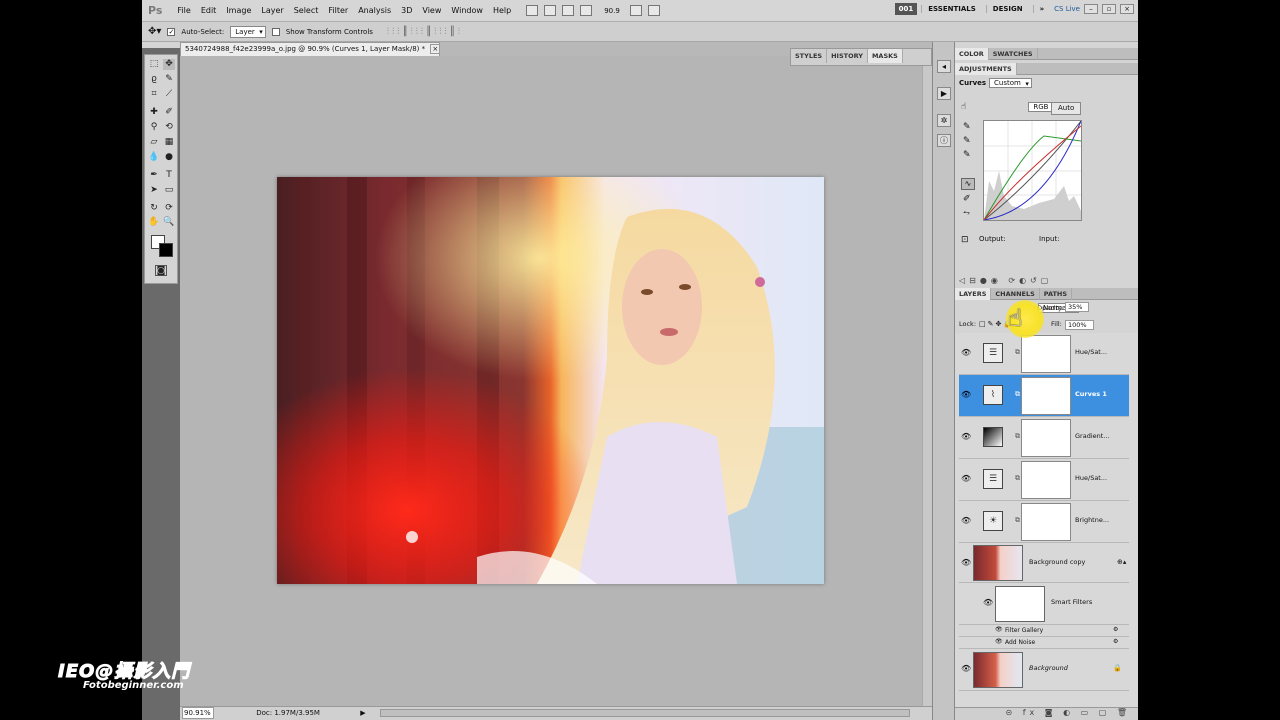 This screenshot has height=720, width=1280. Describe the element at coordinates (1109, 9) in the screenshot. I see `restore-button: ▫` at that location.